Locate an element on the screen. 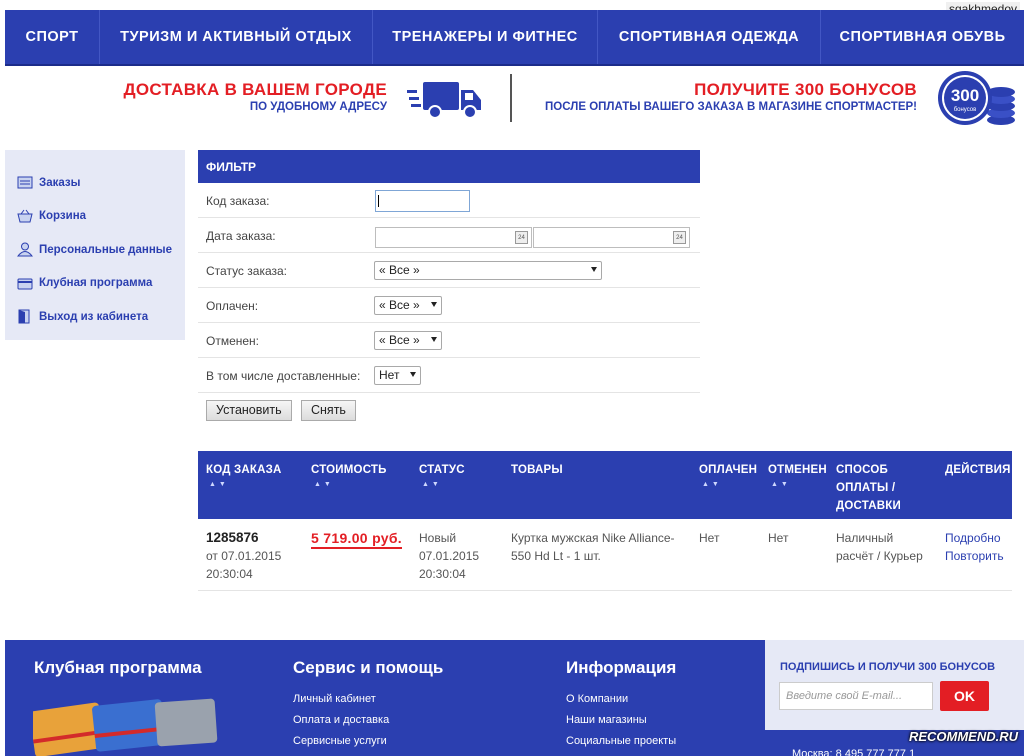  filter-row-status: Статус заказа: « Все » is located at coordinates (449, 270).